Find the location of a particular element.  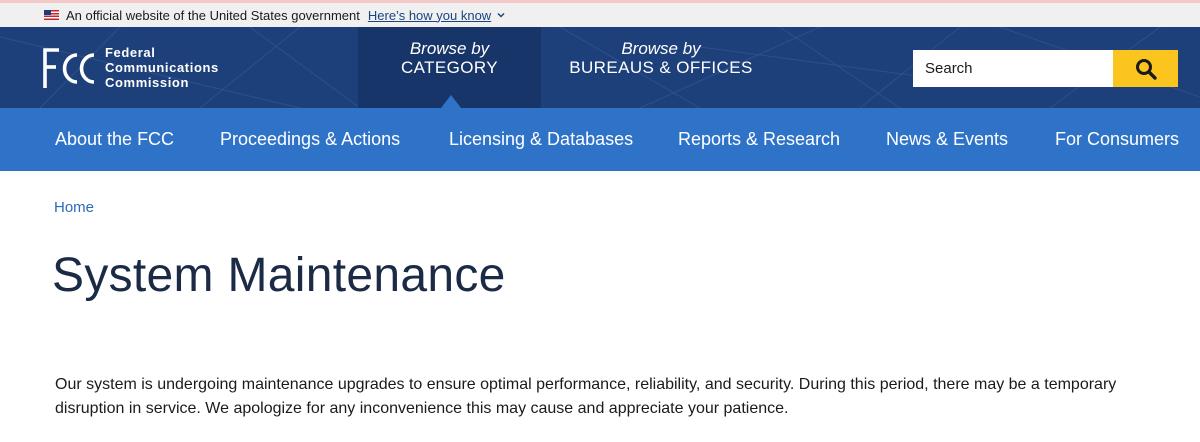

browse-by-bureaus-small: Browse by is located at coordinates (661, 48).